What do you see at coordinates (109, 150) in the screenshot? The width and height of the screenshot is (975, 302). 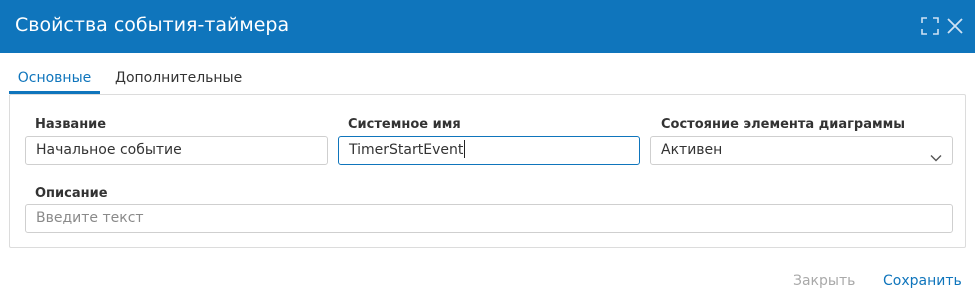 I see `name-value: Начальное событие` at bounding box center [109, 150].